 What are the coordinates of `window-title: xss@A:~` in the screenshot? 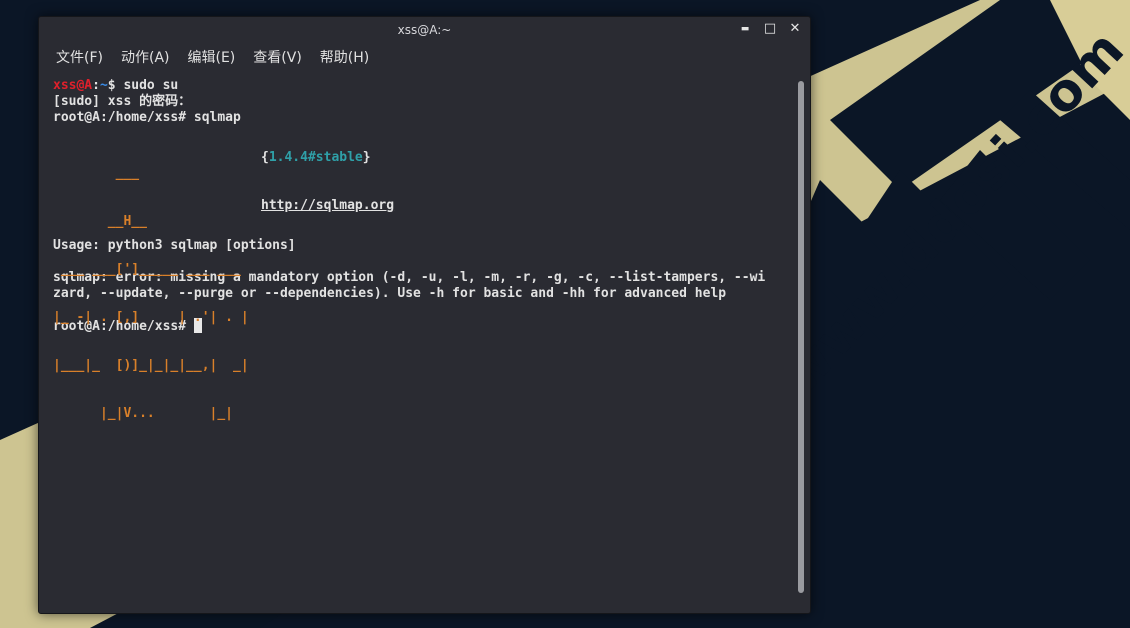 It's located at (424, 30).